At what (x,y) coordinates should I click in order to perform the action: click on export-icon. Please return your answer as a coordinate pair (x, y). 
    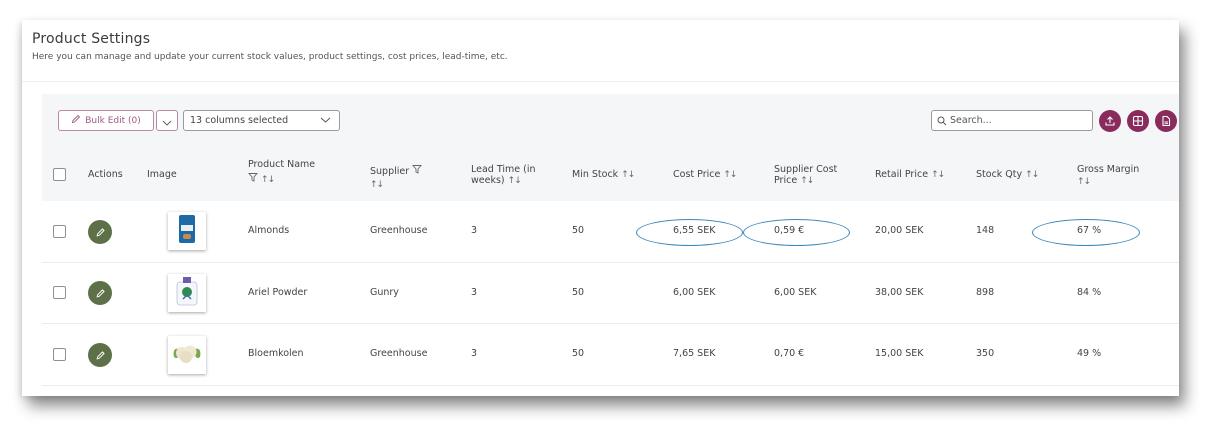
    Looking at the image, I should click on (1110, 121).